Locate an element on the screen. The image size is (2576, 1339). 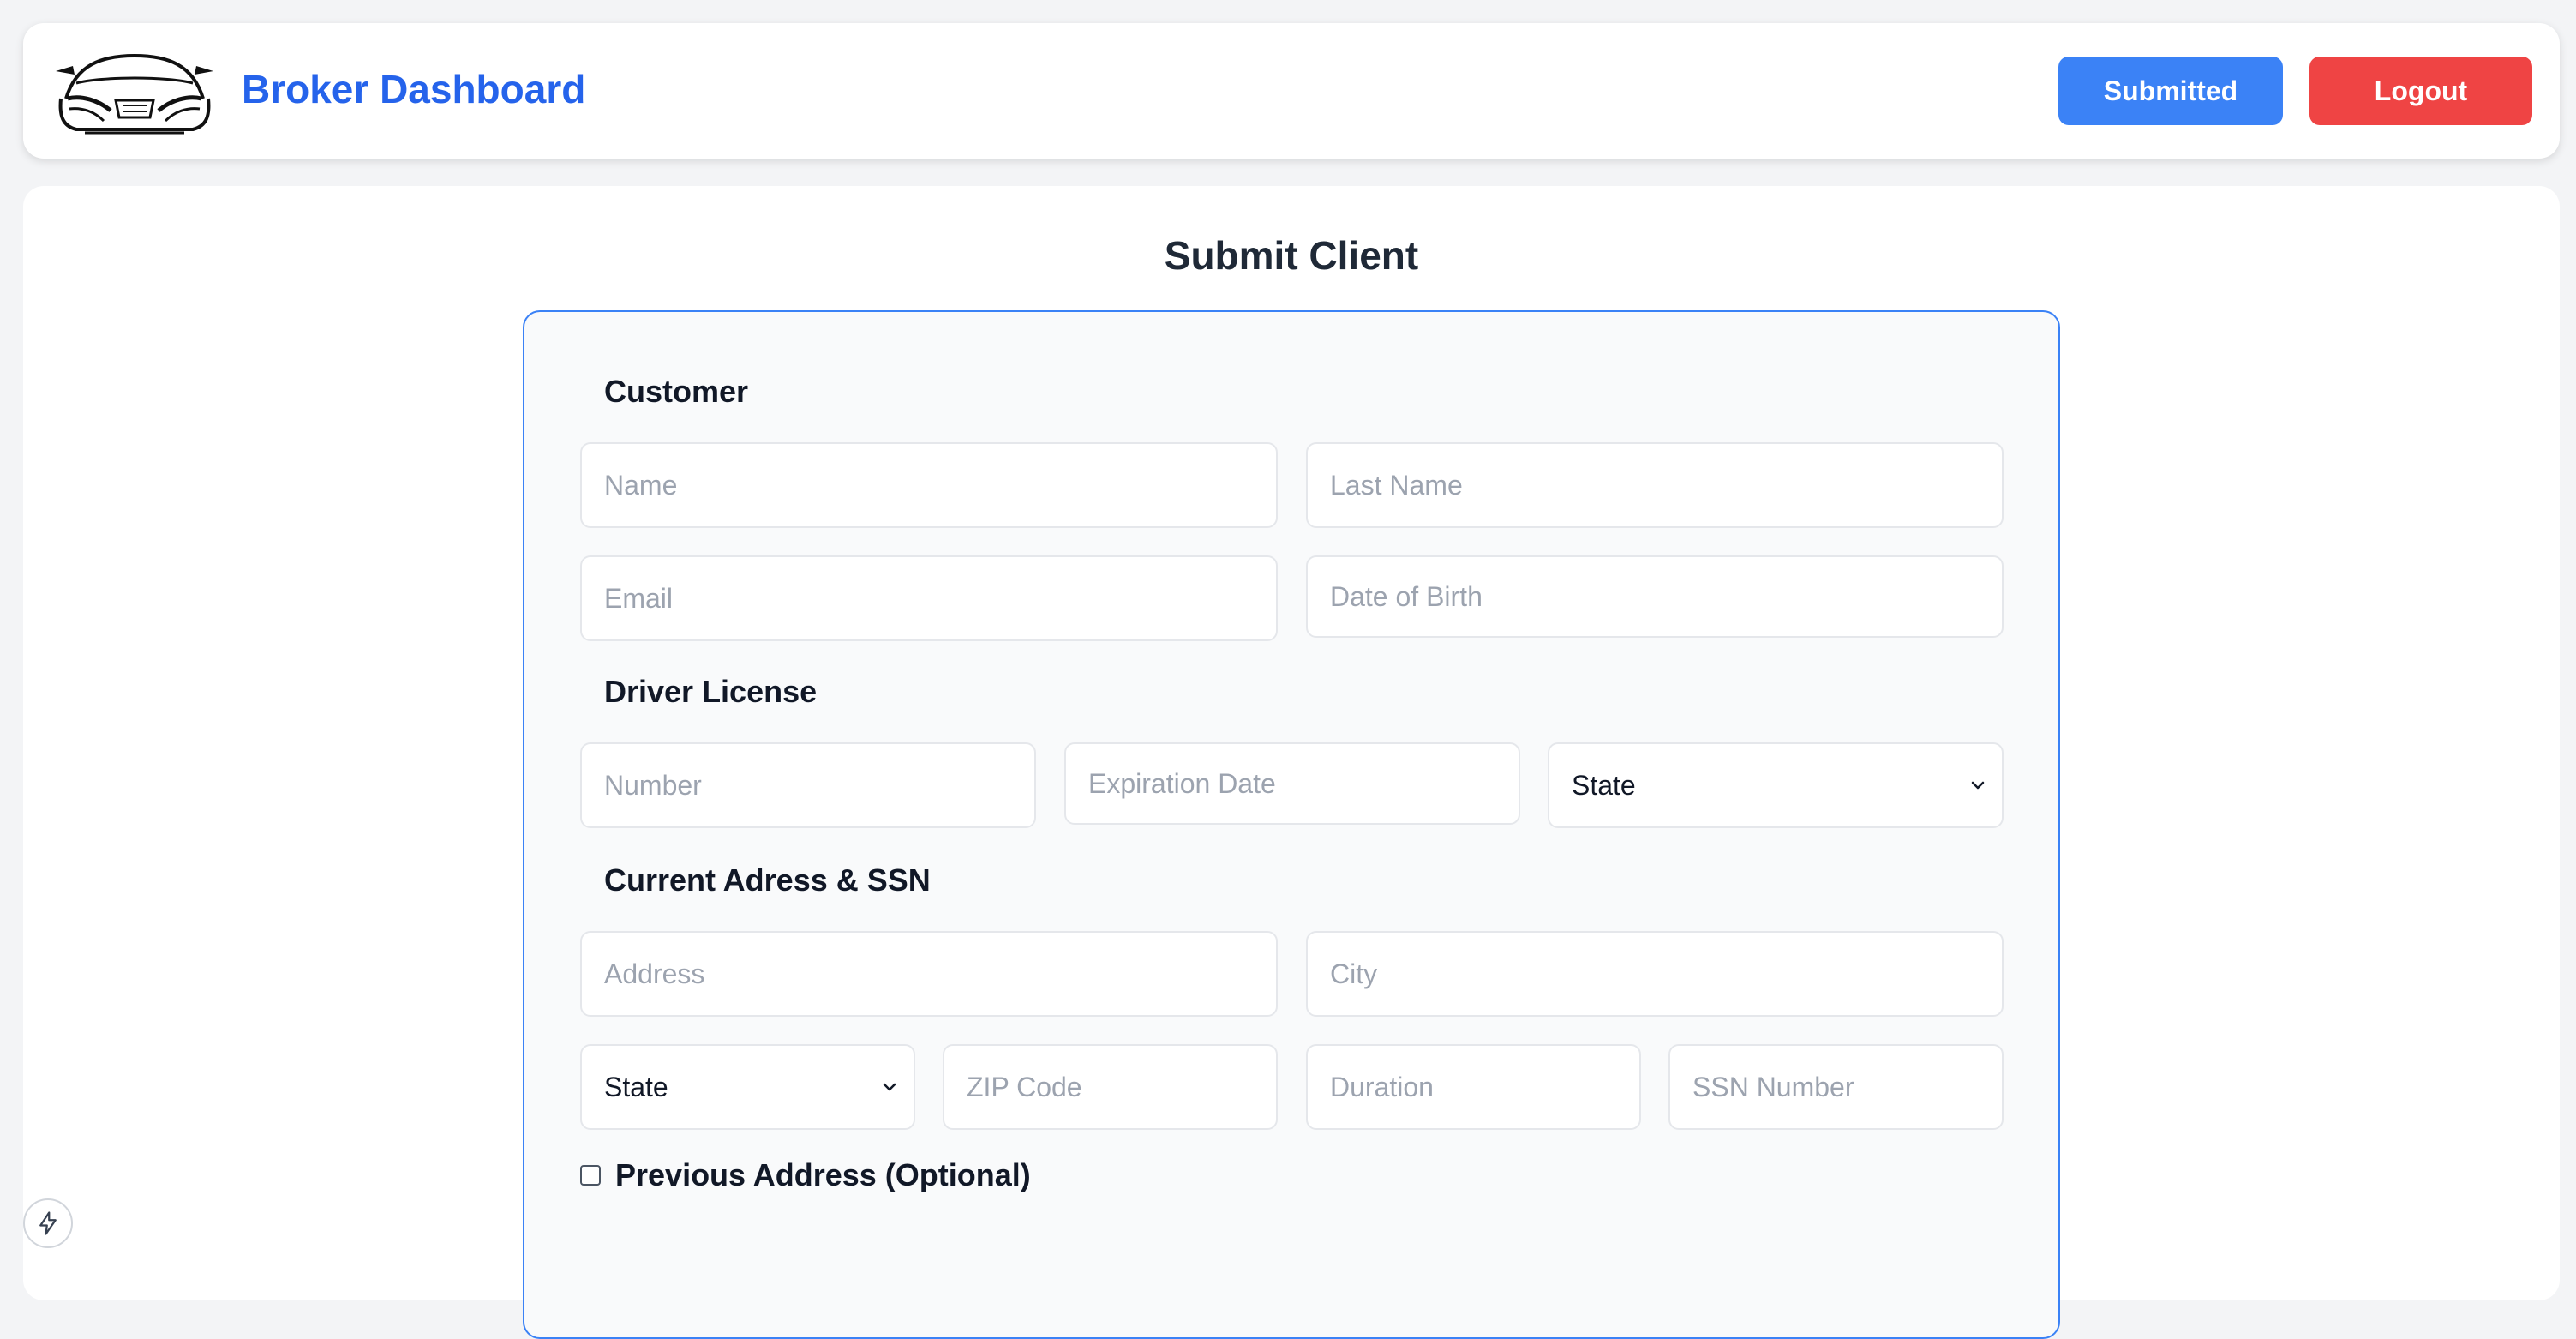
zip-code-placeholder: ZIP Code is located at coordinates (1024, 1086).